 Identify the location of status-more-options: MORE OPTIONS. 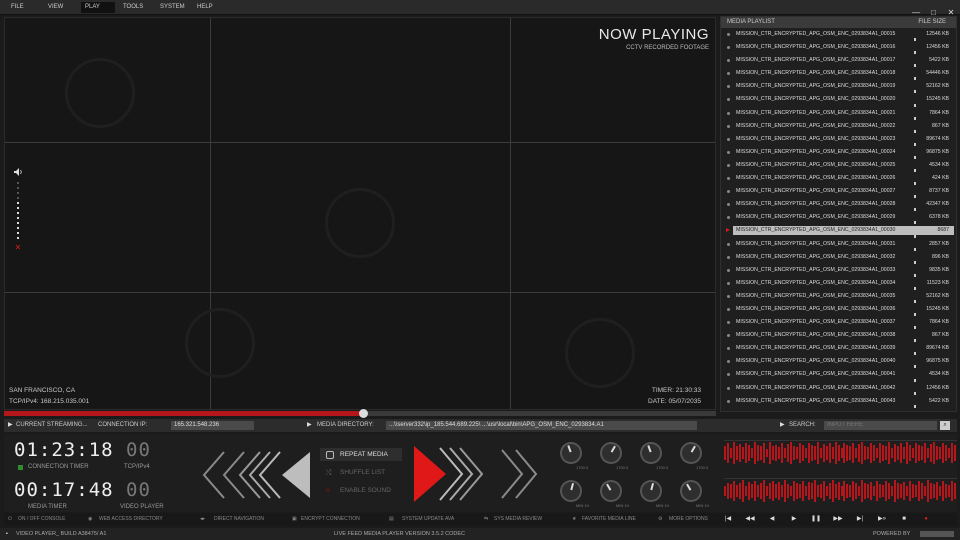
(688, 519).